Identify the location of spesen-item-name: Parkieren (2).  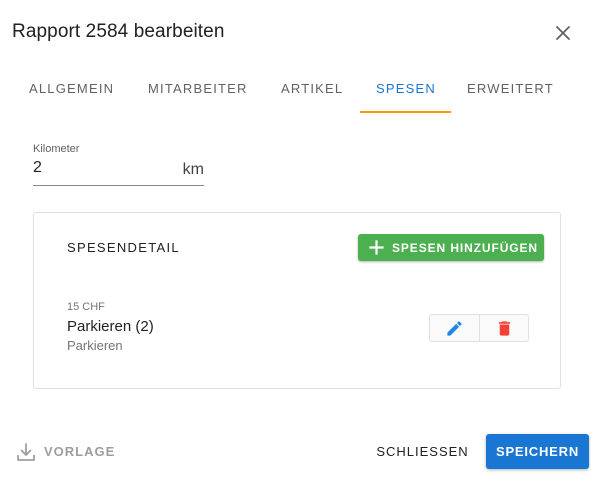
(110, 326).